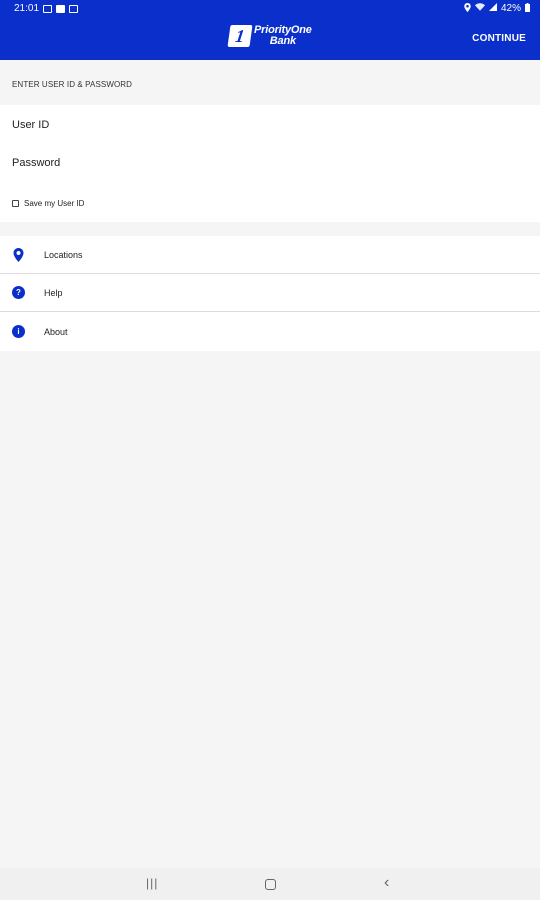 This screenshot has height=900, width=540. What do you see at coordinates (282, 41) in the screenshot?
I see `logo-line2: Bank` at bounding box center [282, 41].